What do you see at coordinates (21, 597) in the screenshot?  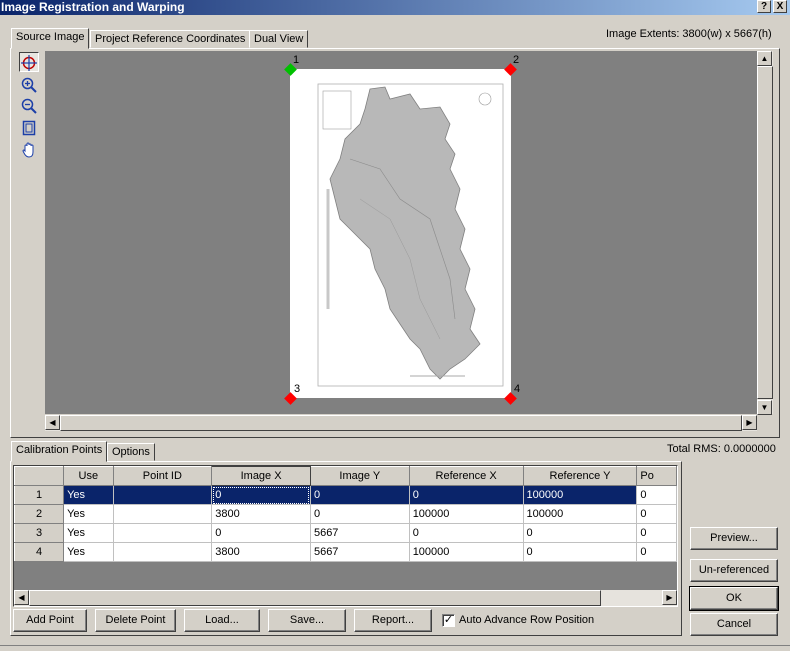 I see `grid-scroll-left-button: ◀` at bounding box center [21, 597].